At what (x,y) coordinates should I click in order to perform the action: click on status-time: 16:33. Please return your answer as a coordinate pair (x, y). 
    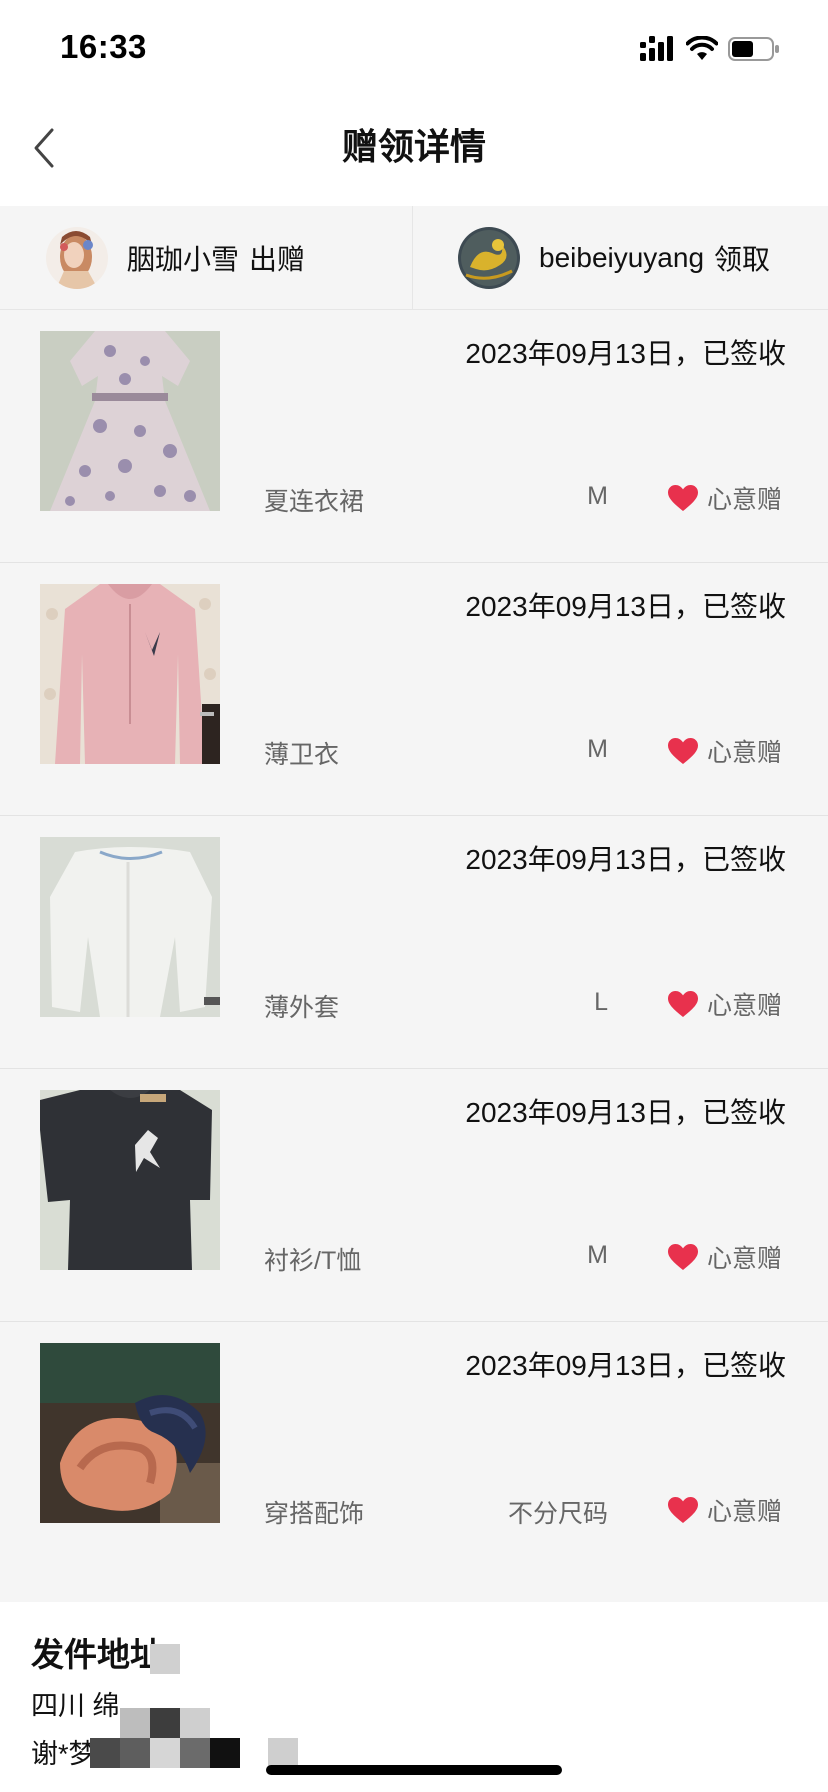
    Looking at the image, I should click on (103, 46).